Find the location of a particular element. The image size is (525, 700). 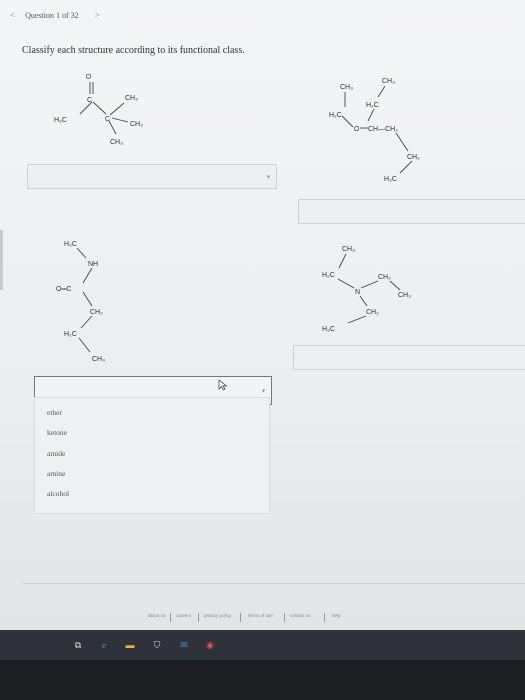

scrollbar-left-edge is located at coordinates (1, 260).